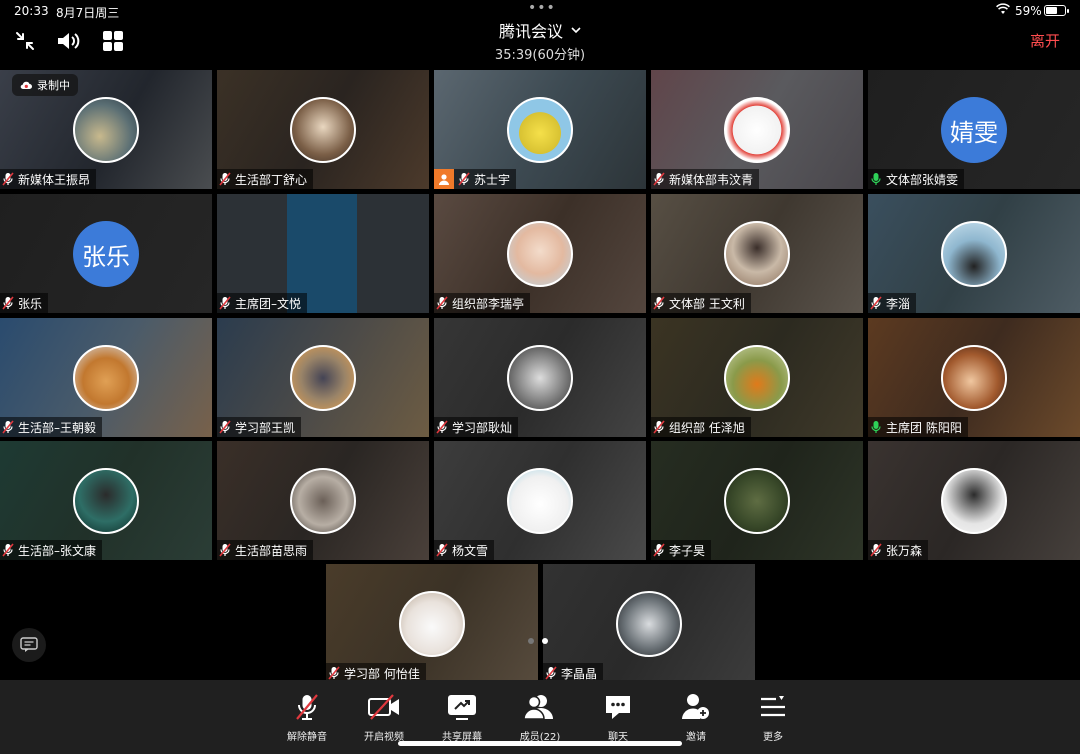  I want to click on top-toolbar: 腾讯会议 35:39(60分钟) 离开, so click(540, 43).